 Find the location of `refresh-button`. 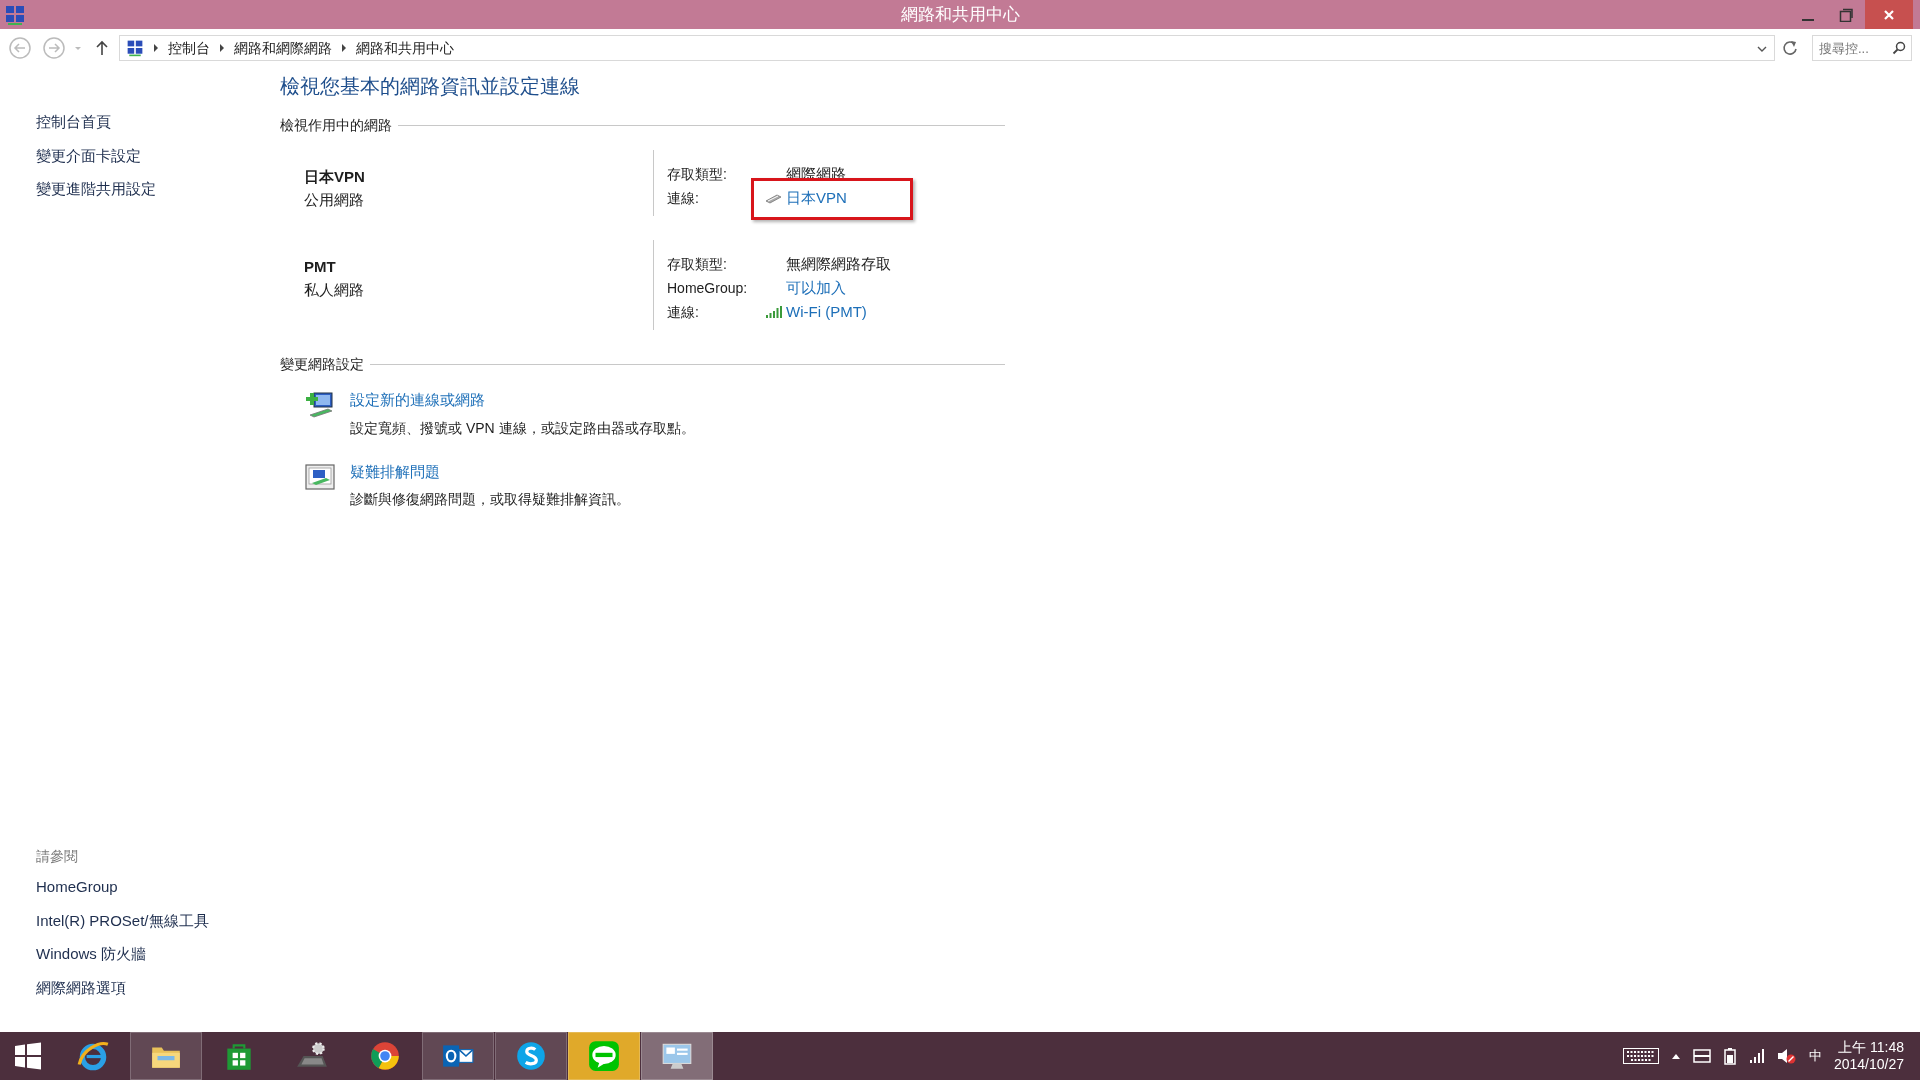

refresh-button is located at coordinates (1789, 48).